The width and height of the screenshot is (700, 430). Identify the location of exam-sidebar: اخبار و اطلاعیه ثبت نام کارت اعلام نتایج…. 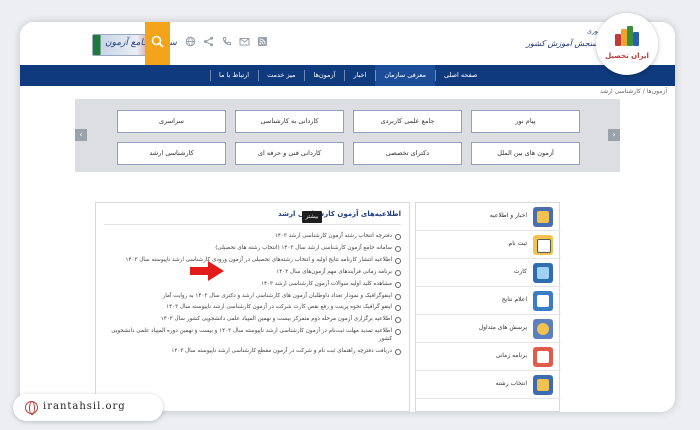
(488, 307).